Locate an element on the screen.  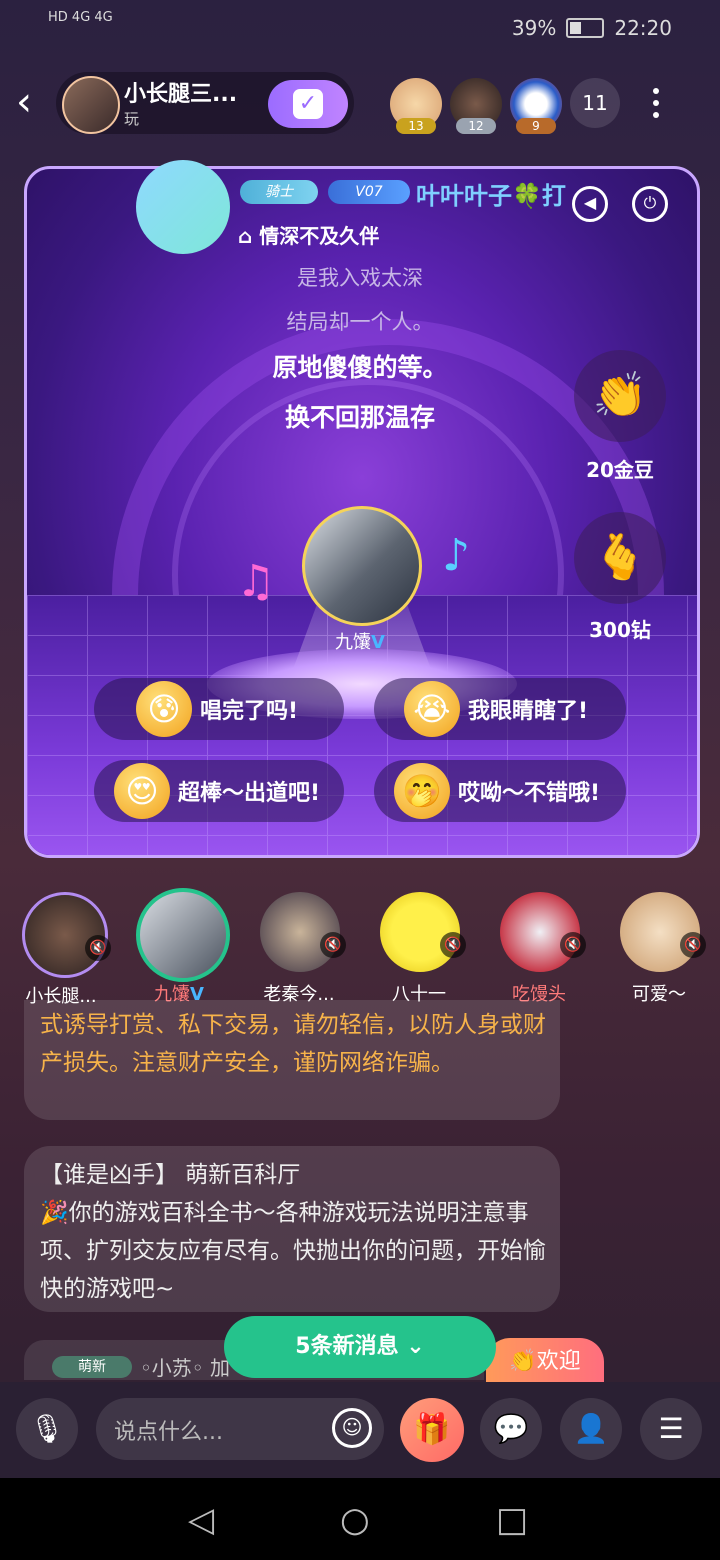
performer-avatar is located at coordinates (362, 566).